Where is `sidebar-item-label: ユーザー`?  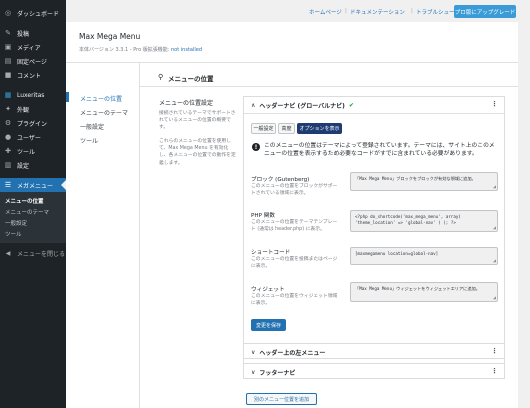
sidebar-item-label: ユーザー is located at coordinates (29, 138).